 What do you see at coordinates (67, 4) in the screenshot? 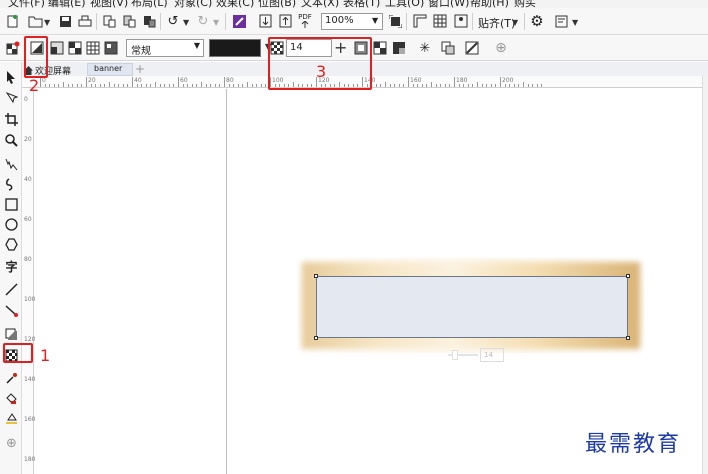
I see `menu-item: 编辑(E)` at bounding box center [67, 4].